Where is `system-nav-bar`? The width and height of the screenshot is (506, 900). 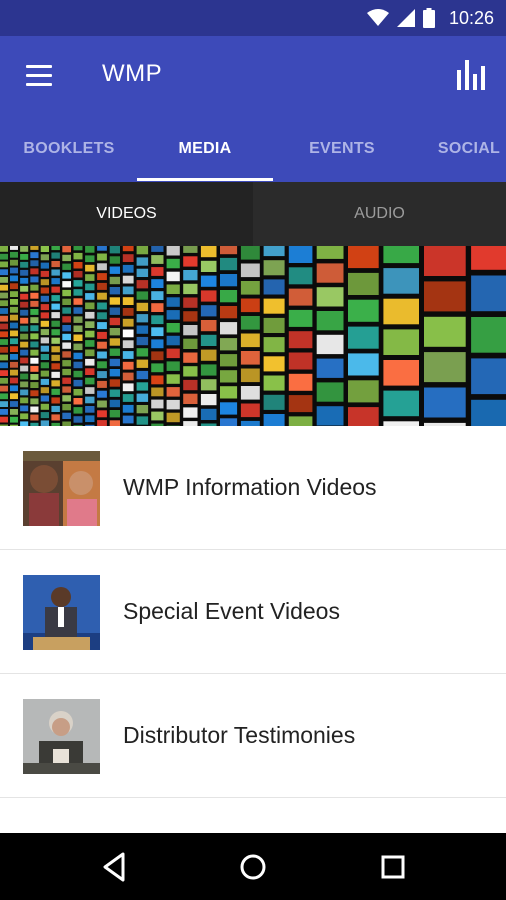 system-nav-bar is located at coordinates (253, 866).